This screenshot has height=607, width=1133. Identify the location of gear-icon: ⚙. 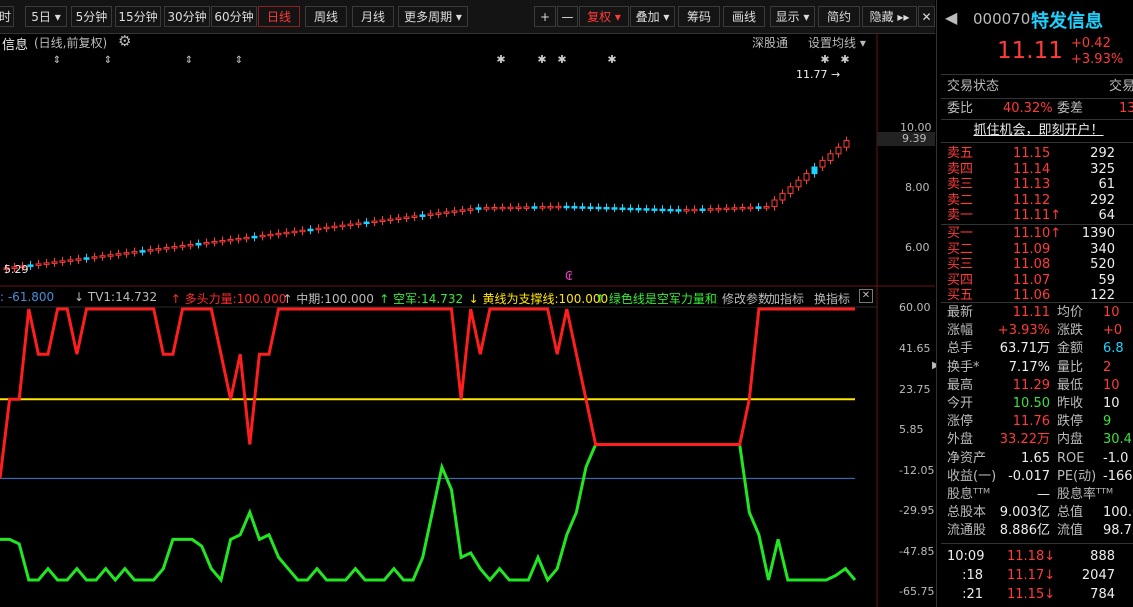
(124, 41).